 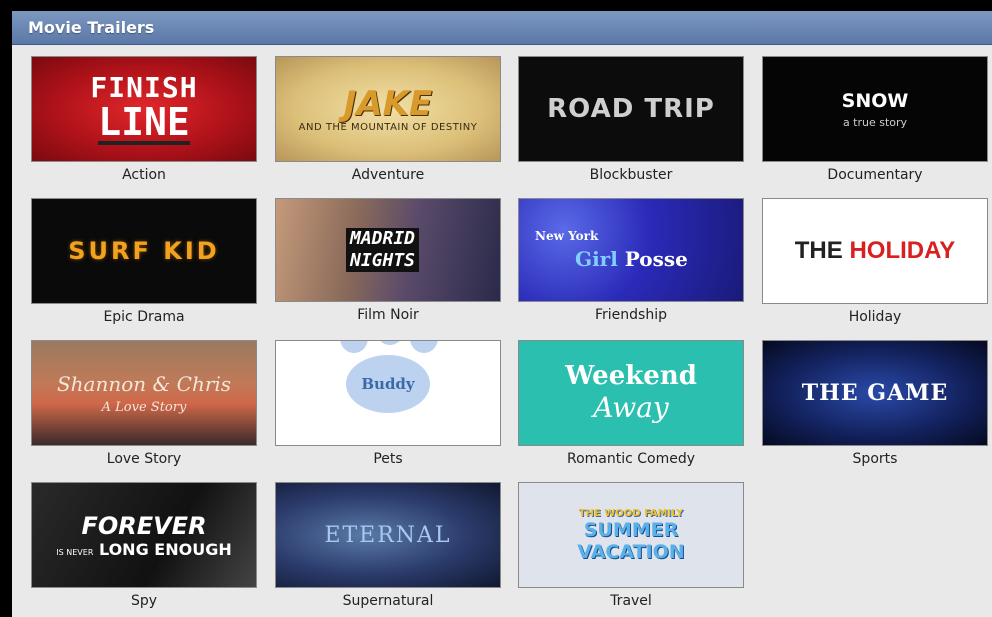 I want to click on trailer-thumbnail: Buddy, so click(x=388, y=393).